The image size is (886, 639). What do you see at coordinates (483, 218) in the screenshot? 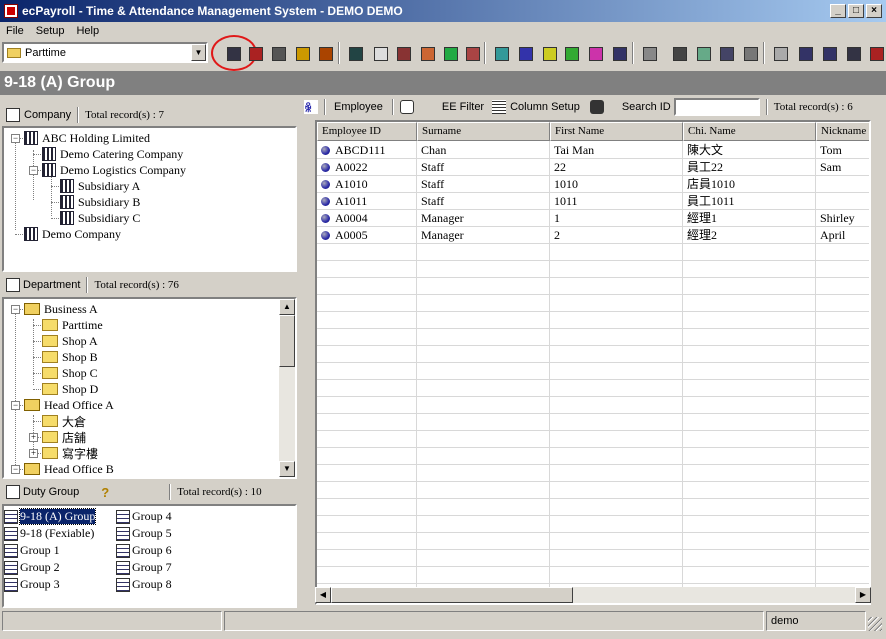
I see `table-cell: Manager` at bounding box center [483, 218].